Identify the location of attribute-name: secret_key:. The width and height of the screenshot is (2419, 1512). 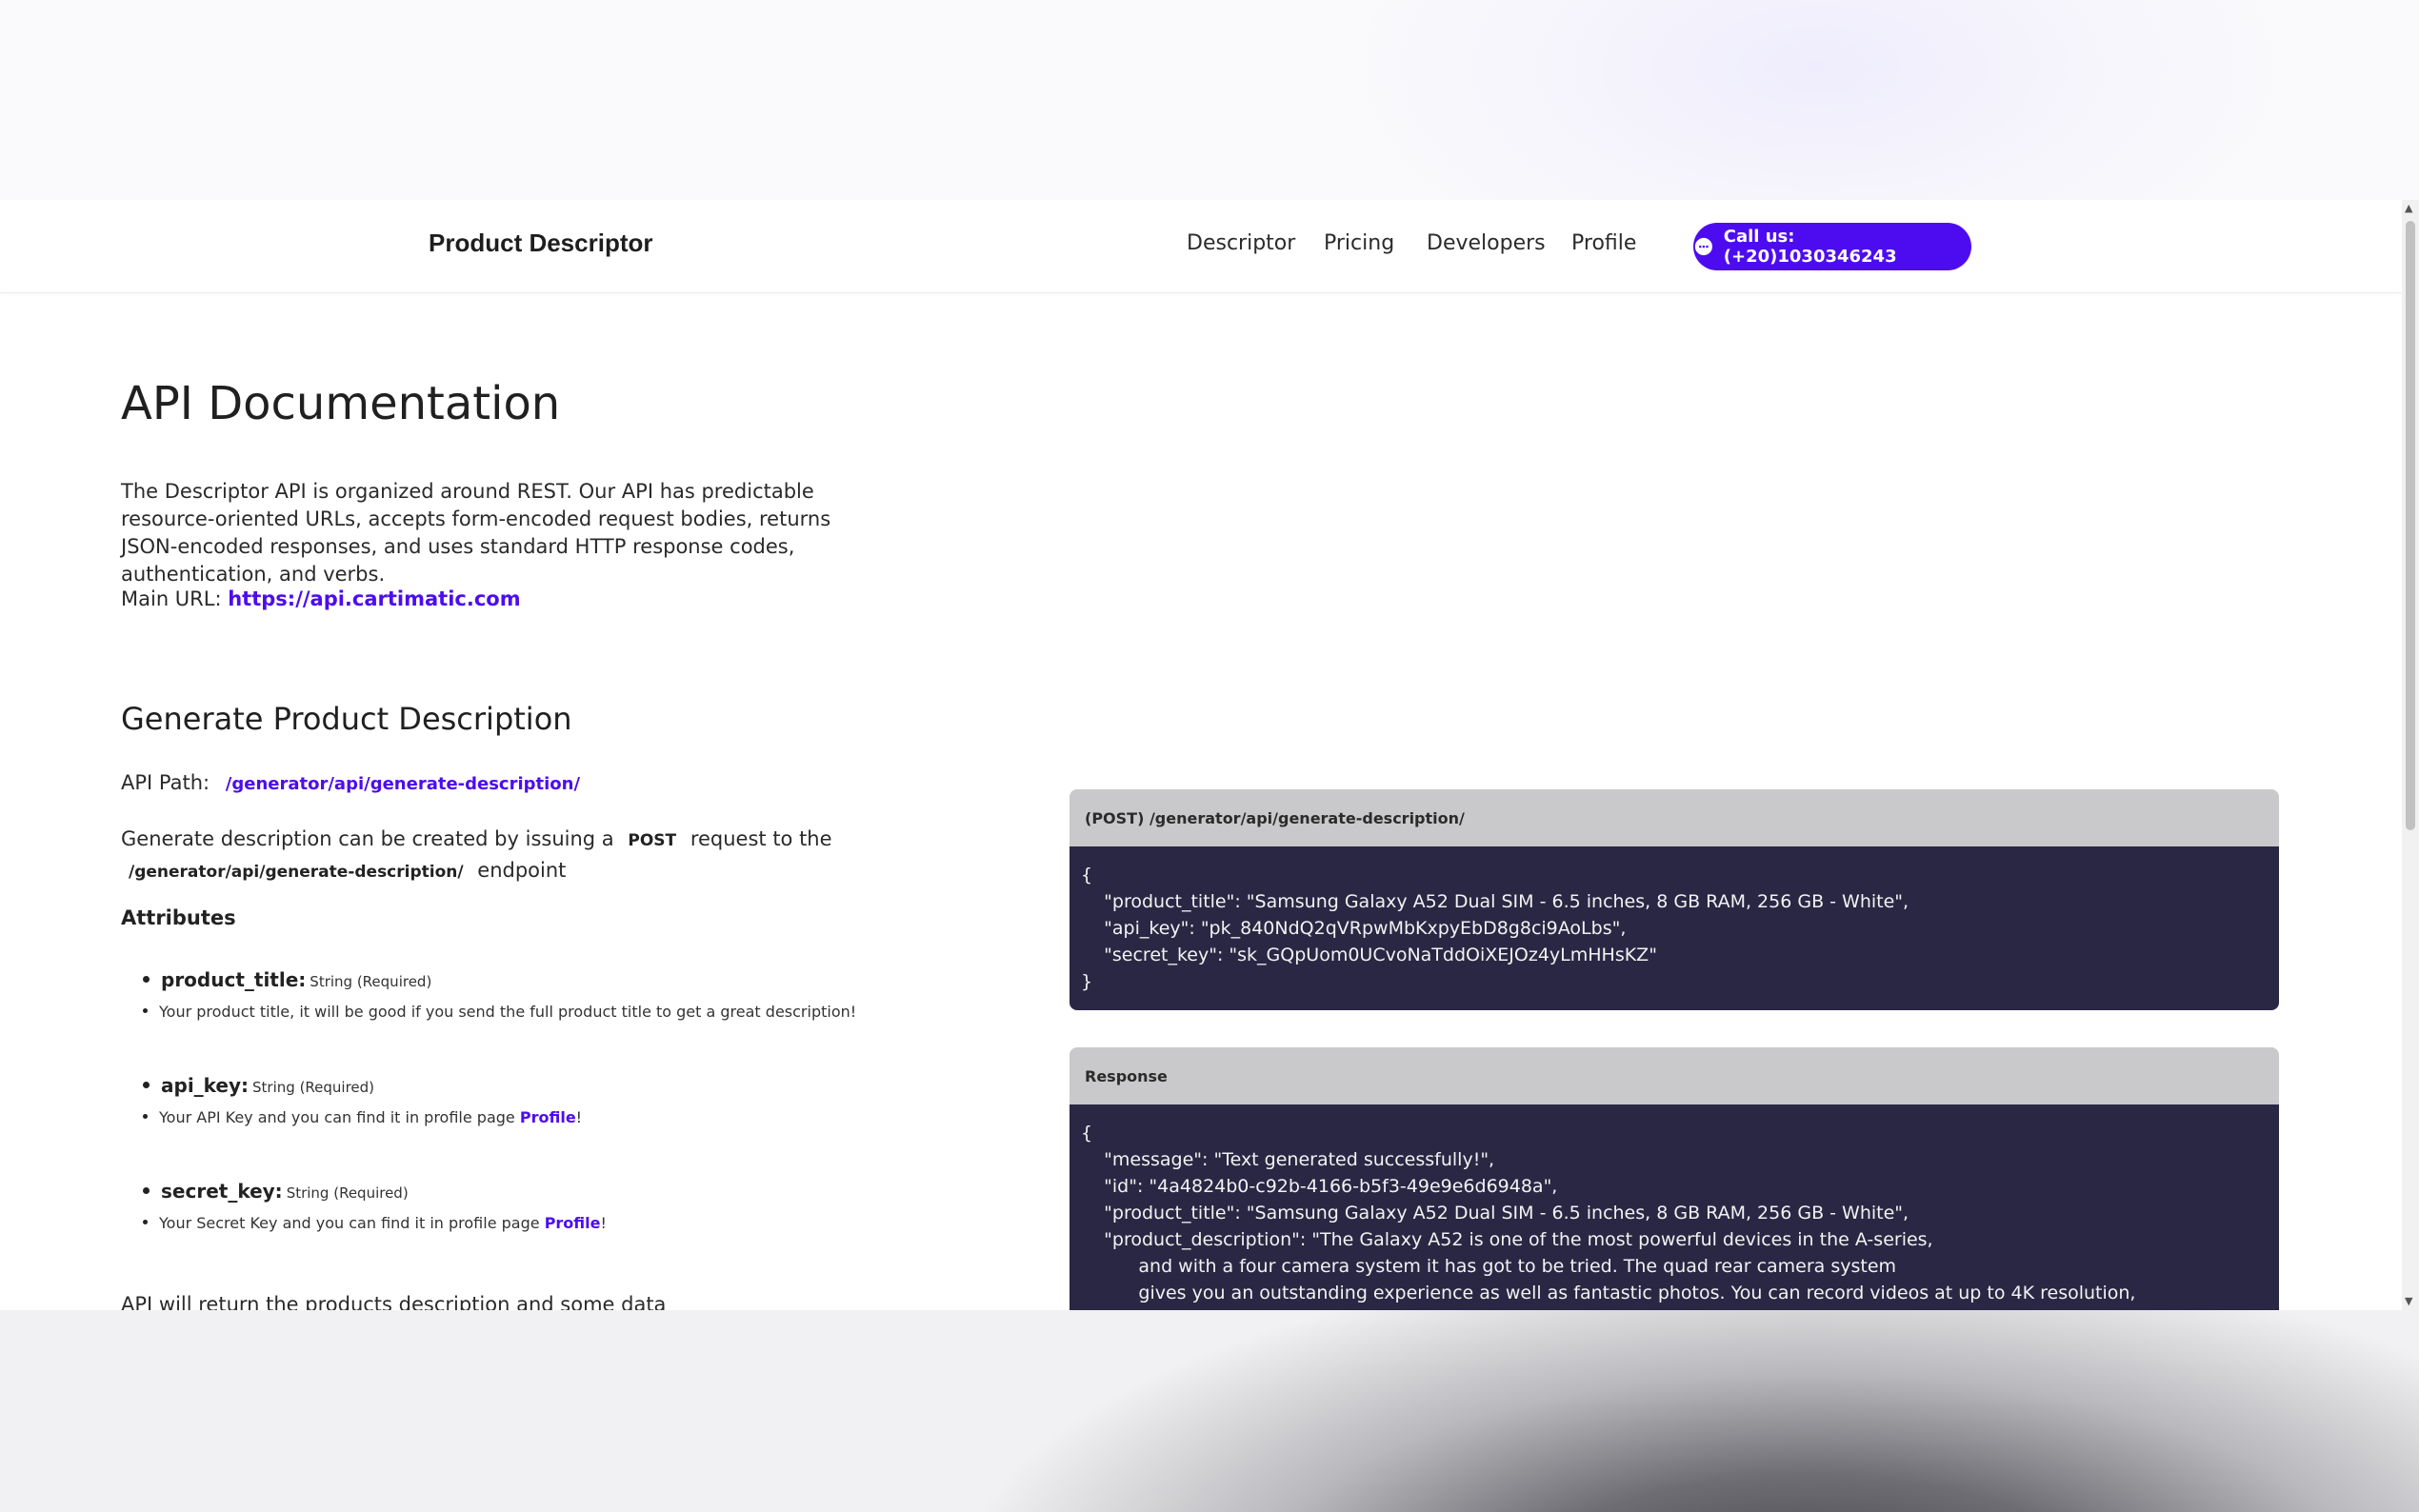
(222, 1191).